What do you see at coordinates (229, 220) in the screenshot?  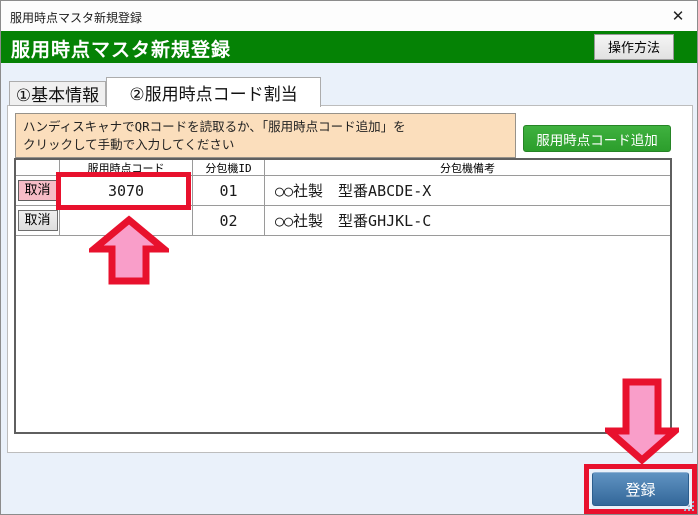 I see `machine-id-cell-row2: 02` at bounding box center [229, 220].